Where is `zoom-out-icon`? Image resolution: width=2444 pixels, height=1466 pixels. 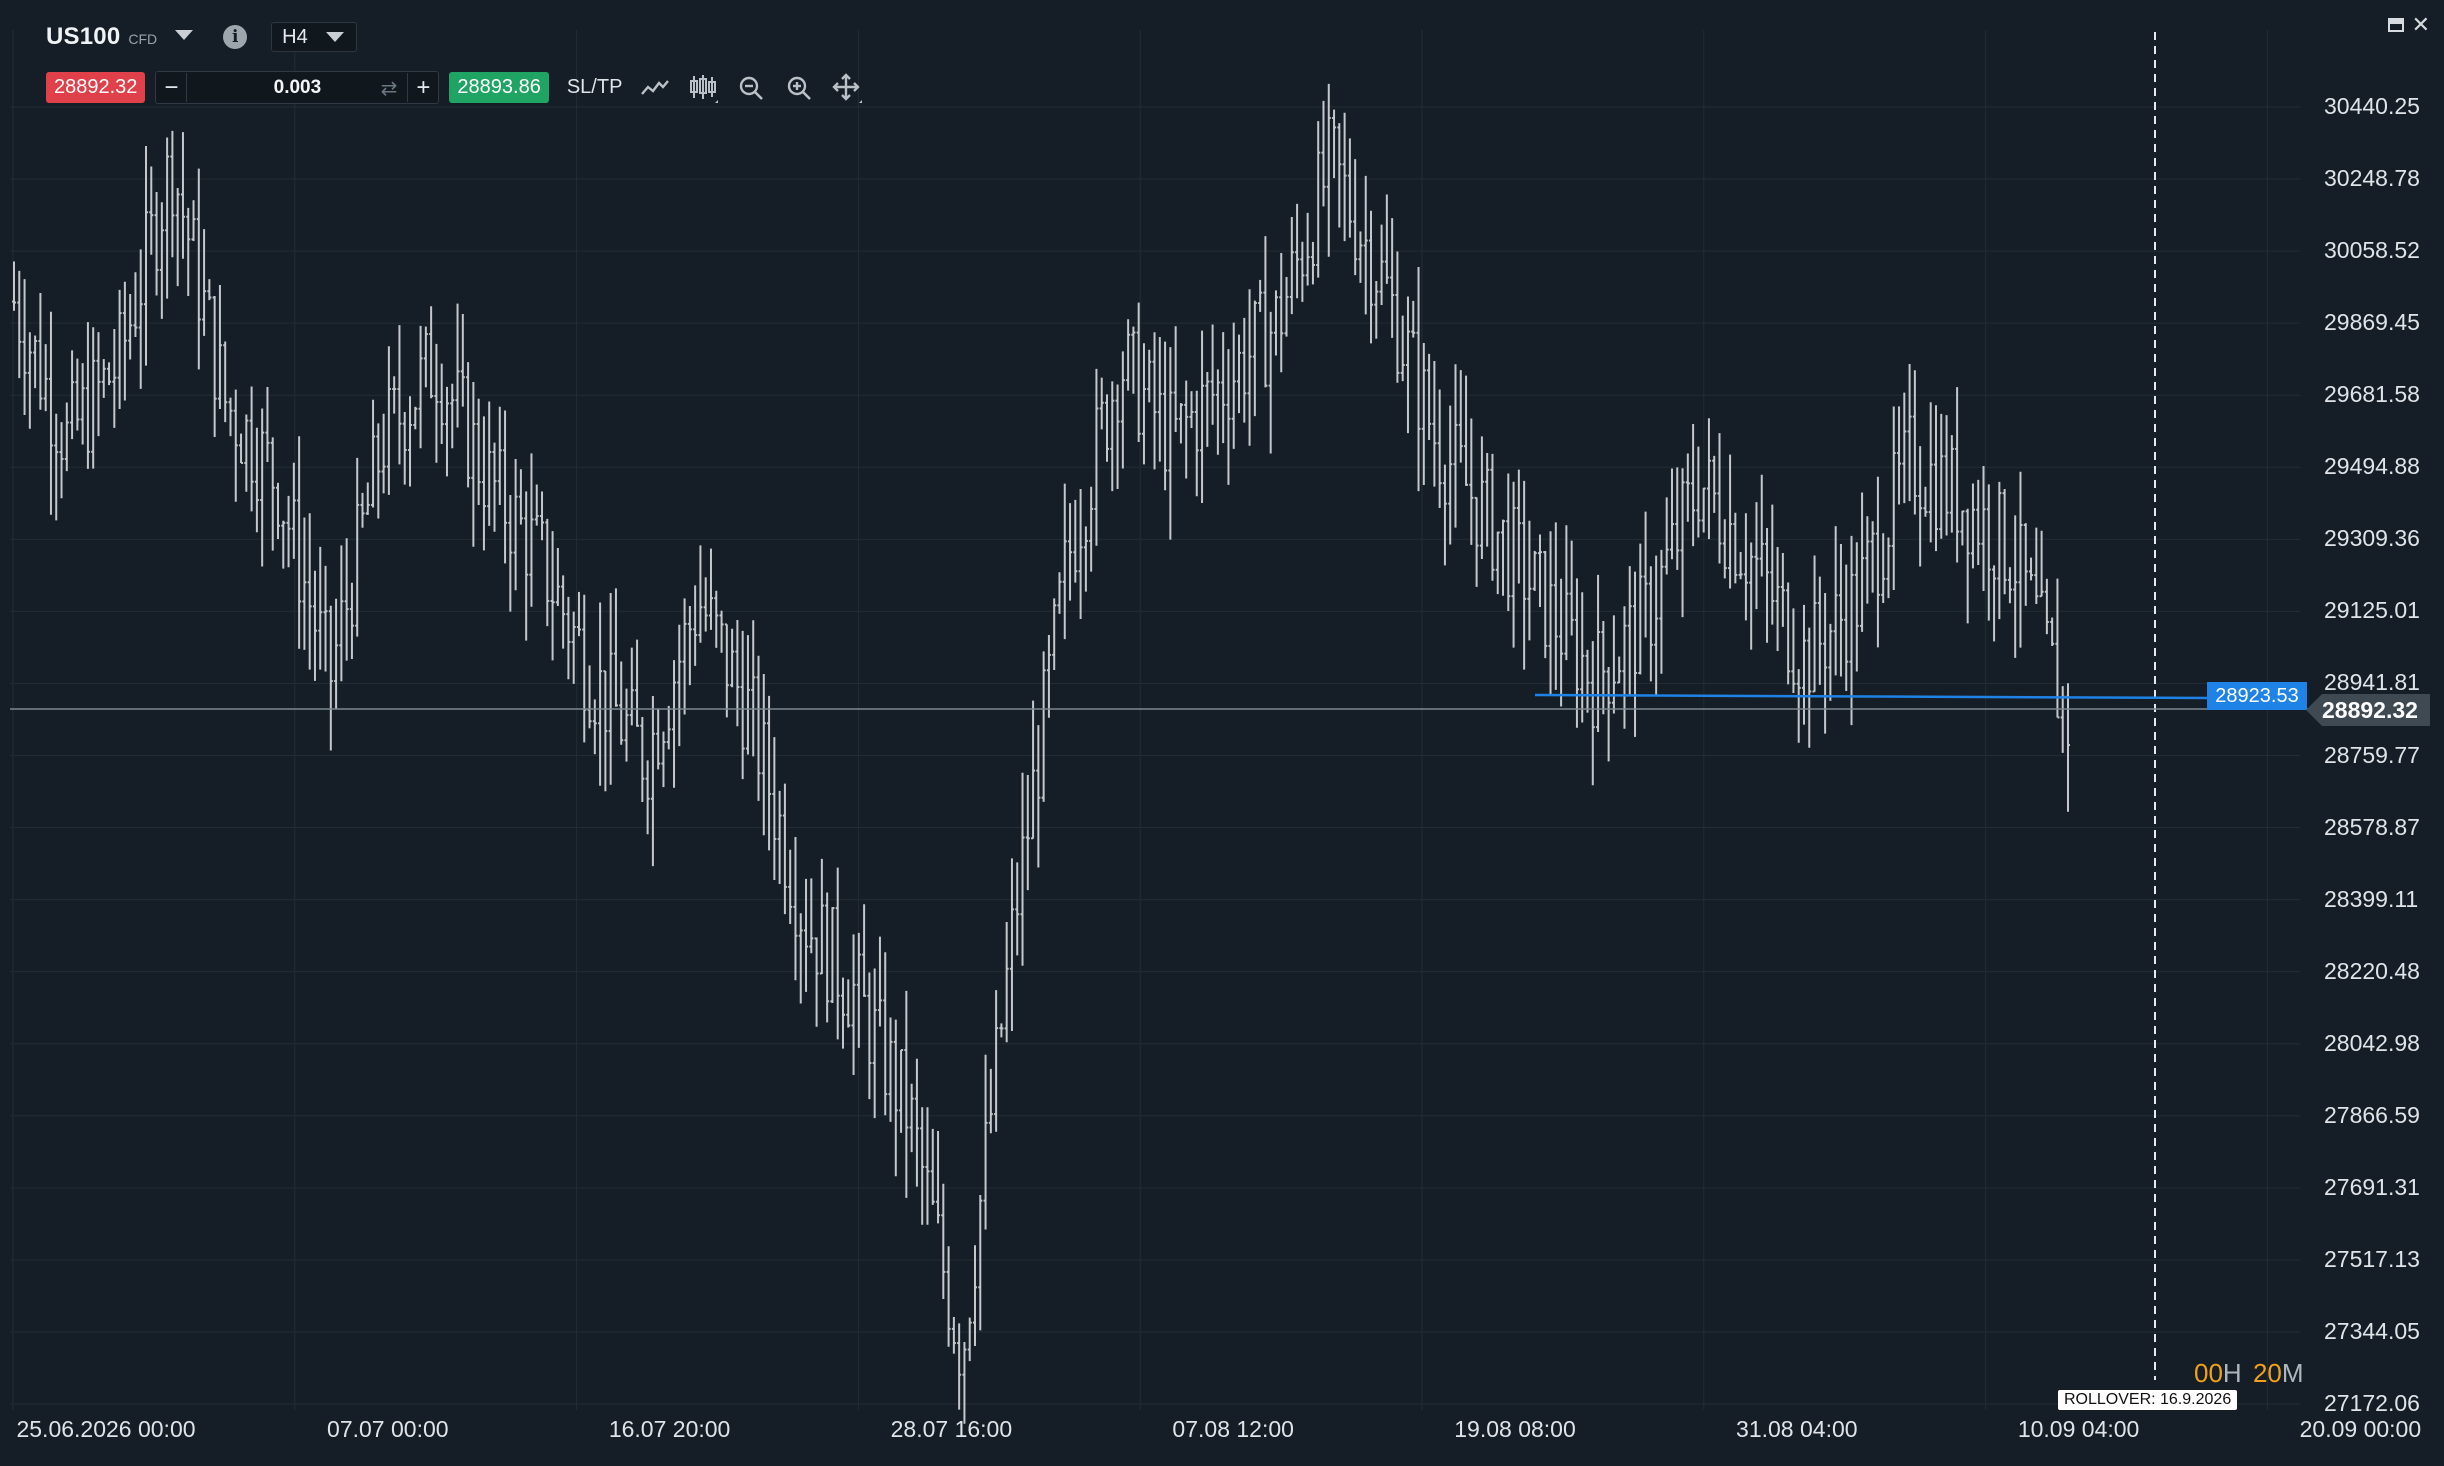
zoom-out-icon is located at coordinates (751, 88).